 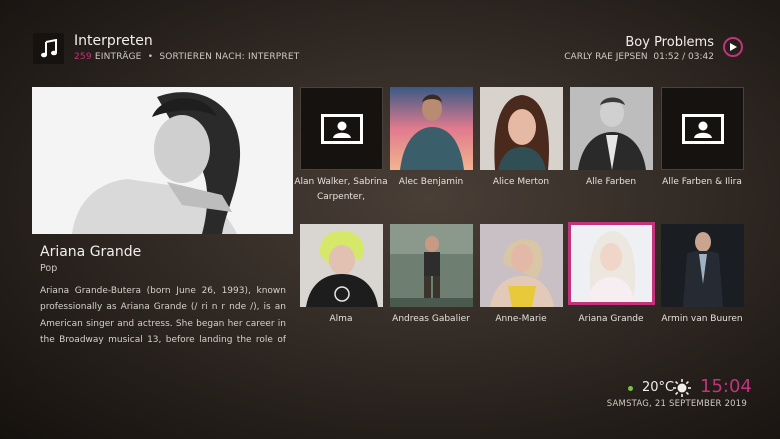 I want to click on artist-tile-andreas-gabalier, so click(x=431, y=265).